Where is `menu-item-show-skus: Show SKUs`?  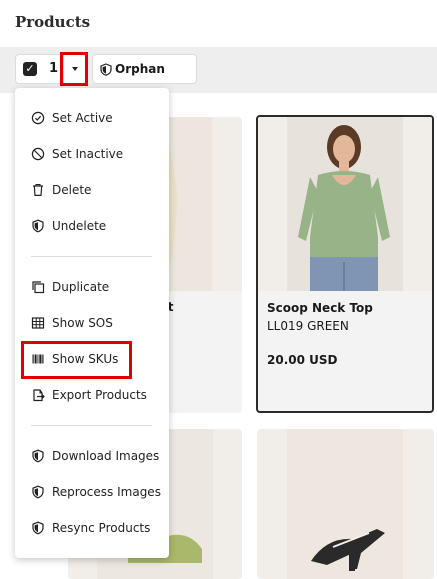
menu-item-show-skus: Show SKUs is located at coordinates (92, 359).